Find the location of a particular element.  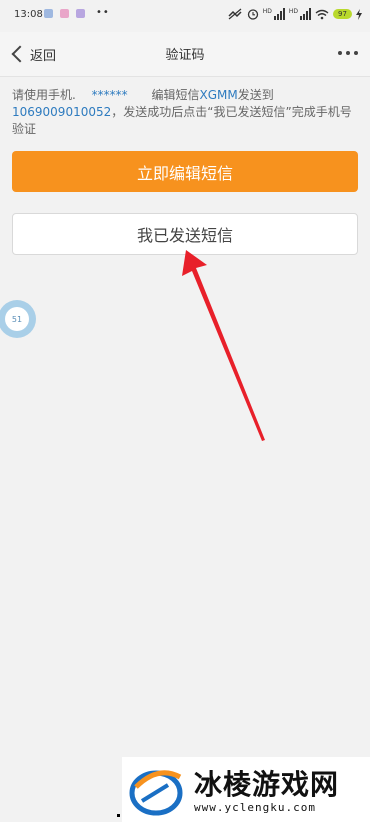

battery-icon: 97 is located at coordinates (342, 14).